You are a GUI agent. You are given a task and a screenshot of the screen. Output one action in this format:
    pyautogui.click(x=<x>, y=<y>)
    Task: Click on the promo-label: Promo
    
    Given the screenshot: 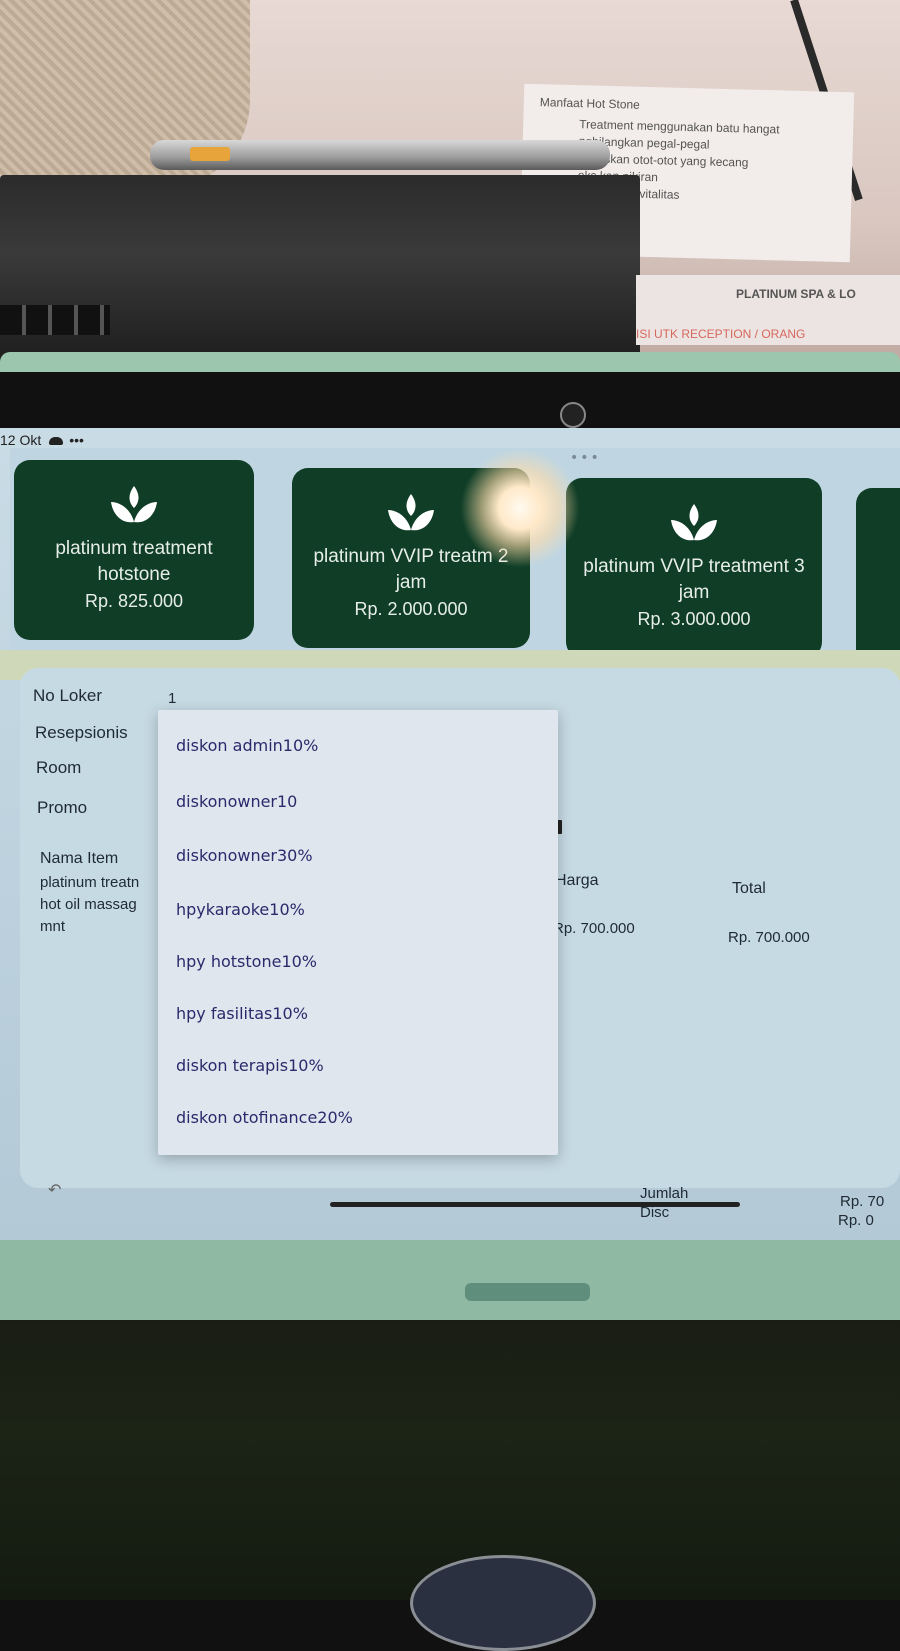 What is the action you would take?
    pyautogui.click(x=62, y=807)
    